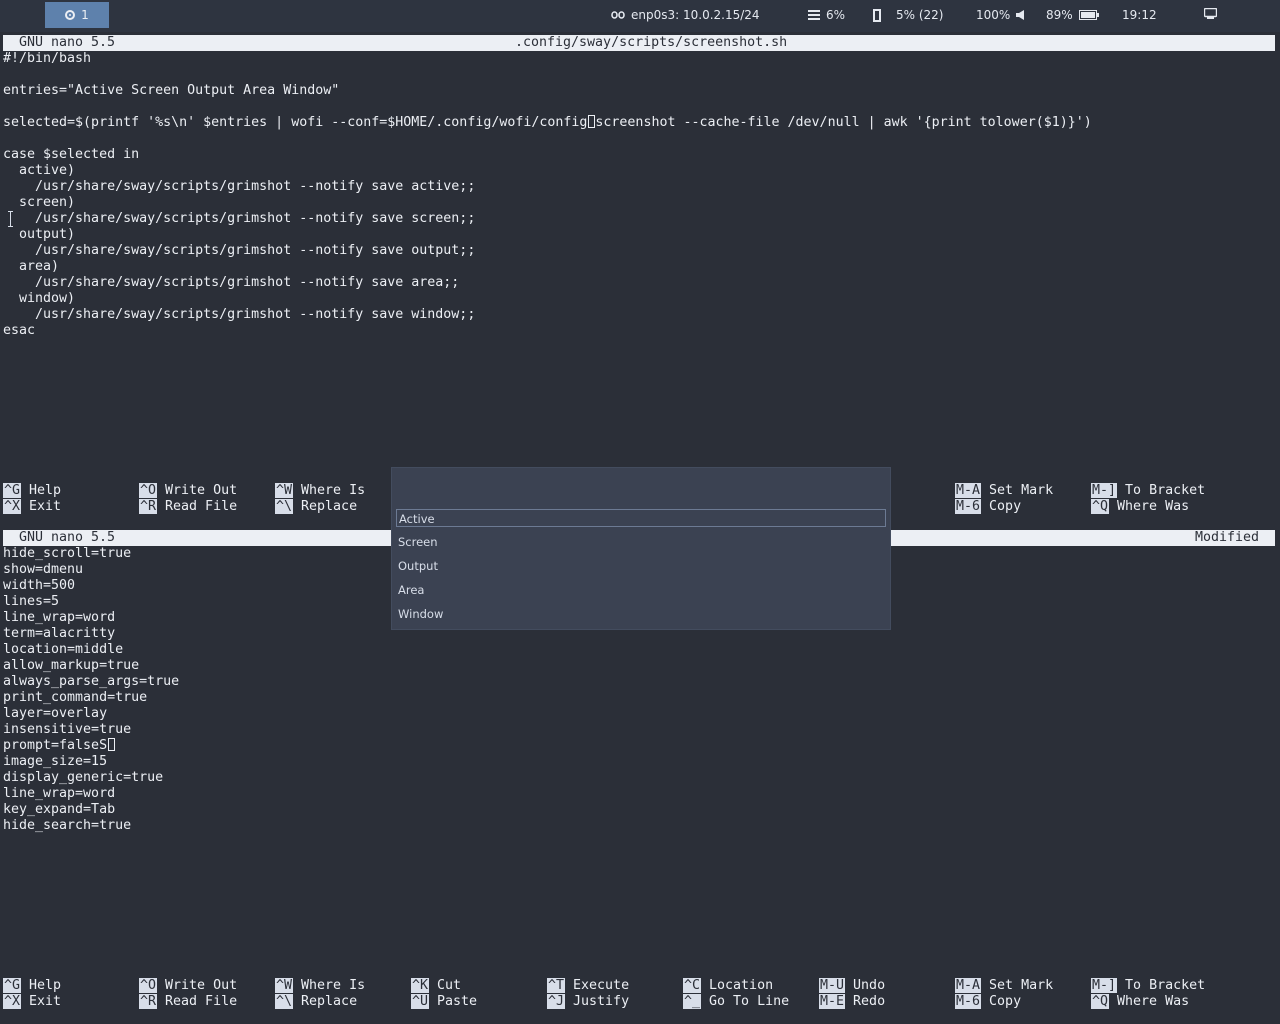 This screenshot has width=1280, height=1024. I want to click on wofi-item-active: Active, so click(641, 518).